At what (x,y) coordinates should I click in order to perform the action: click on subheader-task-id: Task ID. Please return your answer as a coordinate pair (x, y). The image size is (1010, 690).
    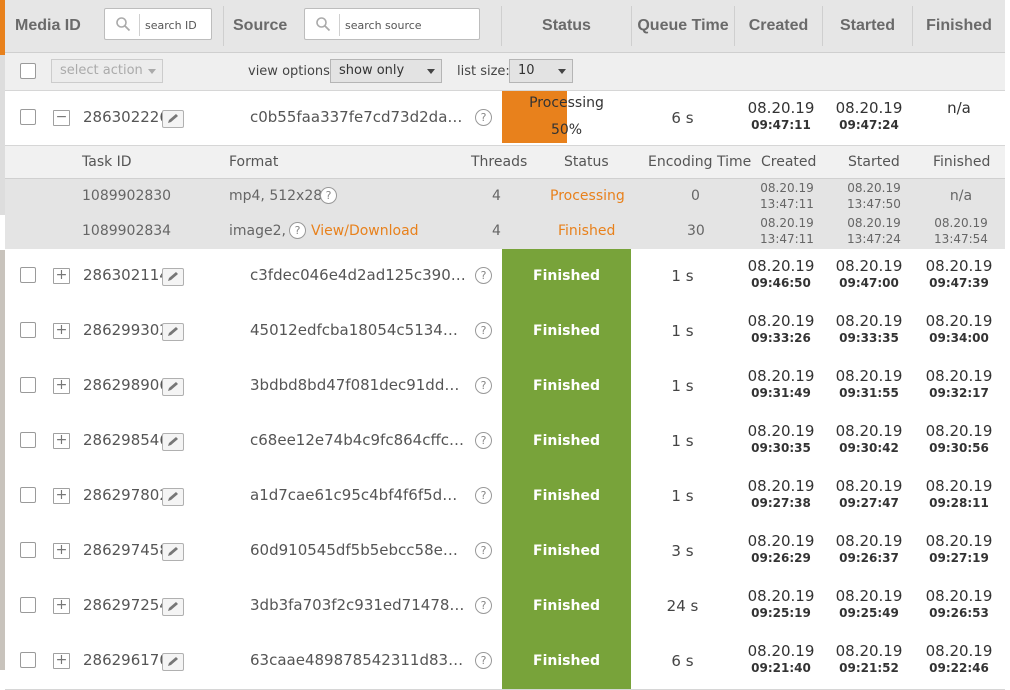
    Looking at the image, I should click on (107, 162).